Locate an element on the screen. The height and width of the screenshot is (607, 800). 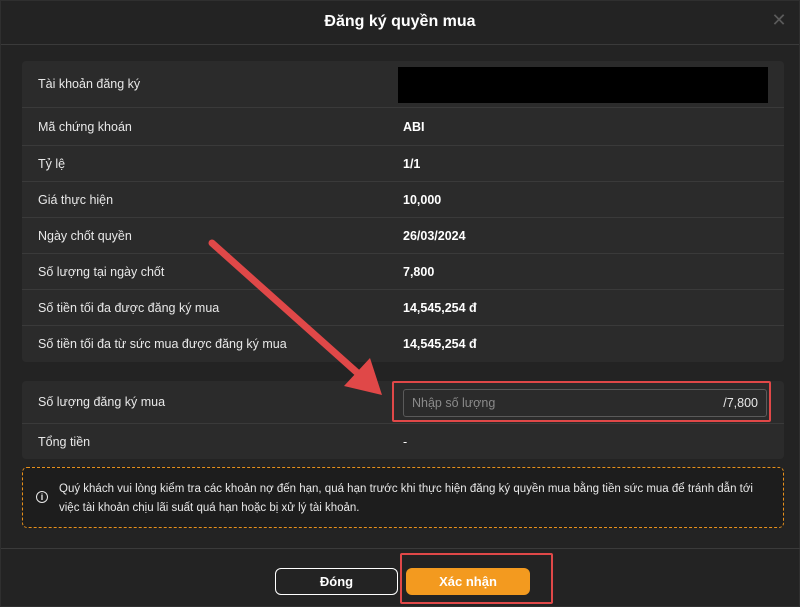
info-row-price: Giá thực hiện 10,000 is located at coordinates (403, 200).